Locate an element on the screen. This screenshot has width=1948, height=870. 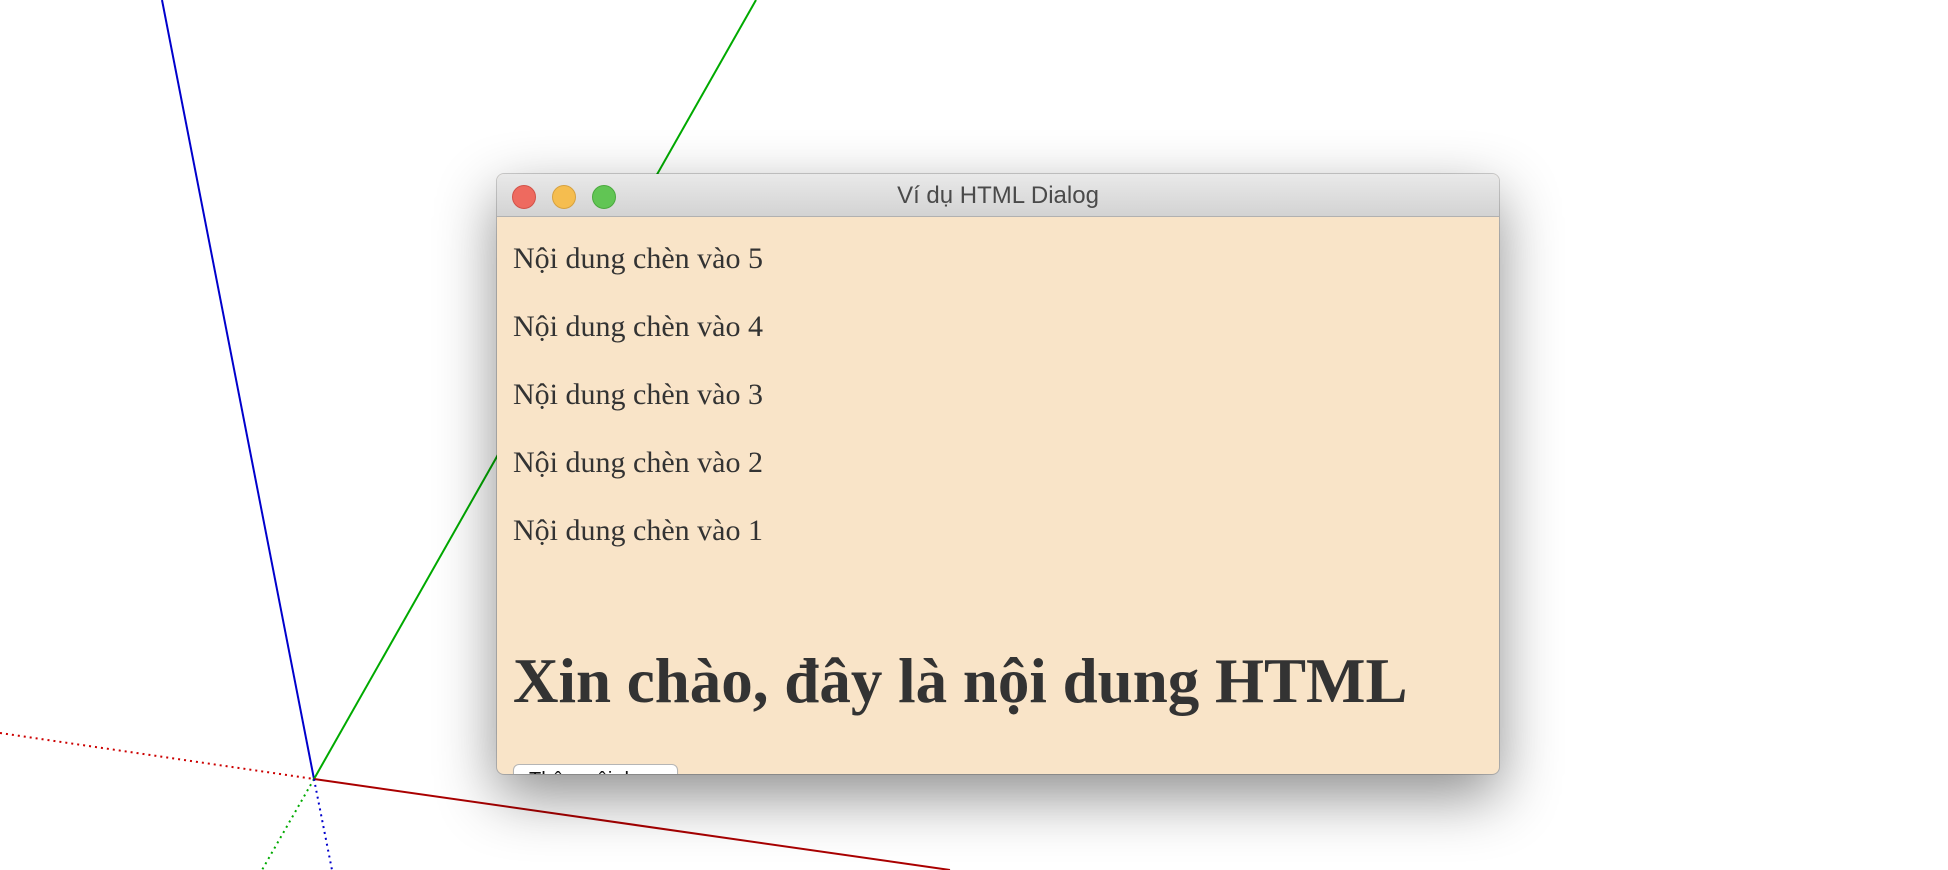
window-titlebar: Ví dụ HTML Dialog is located at coordinates (998, 195).